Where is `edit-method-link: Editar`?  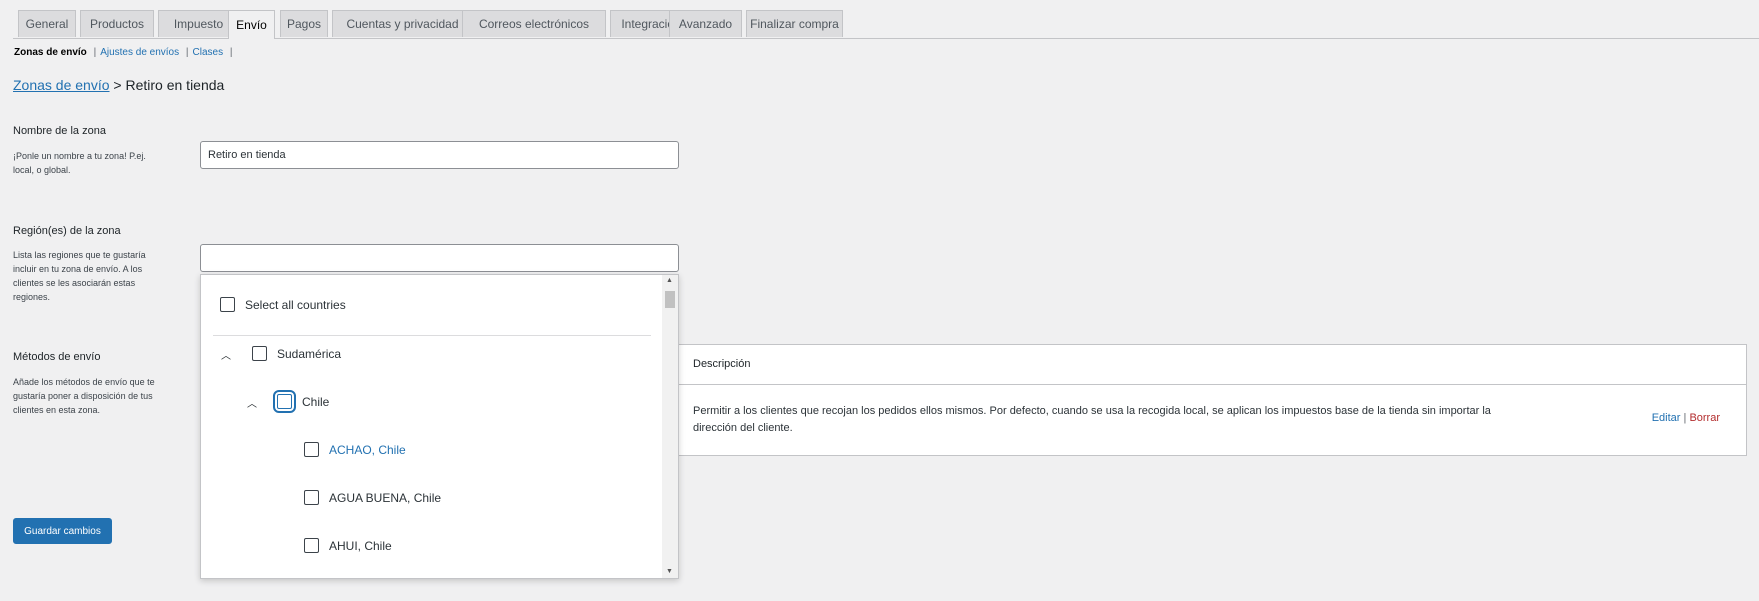
edit-method-link: Editar is located at coordinates (1666, 418).